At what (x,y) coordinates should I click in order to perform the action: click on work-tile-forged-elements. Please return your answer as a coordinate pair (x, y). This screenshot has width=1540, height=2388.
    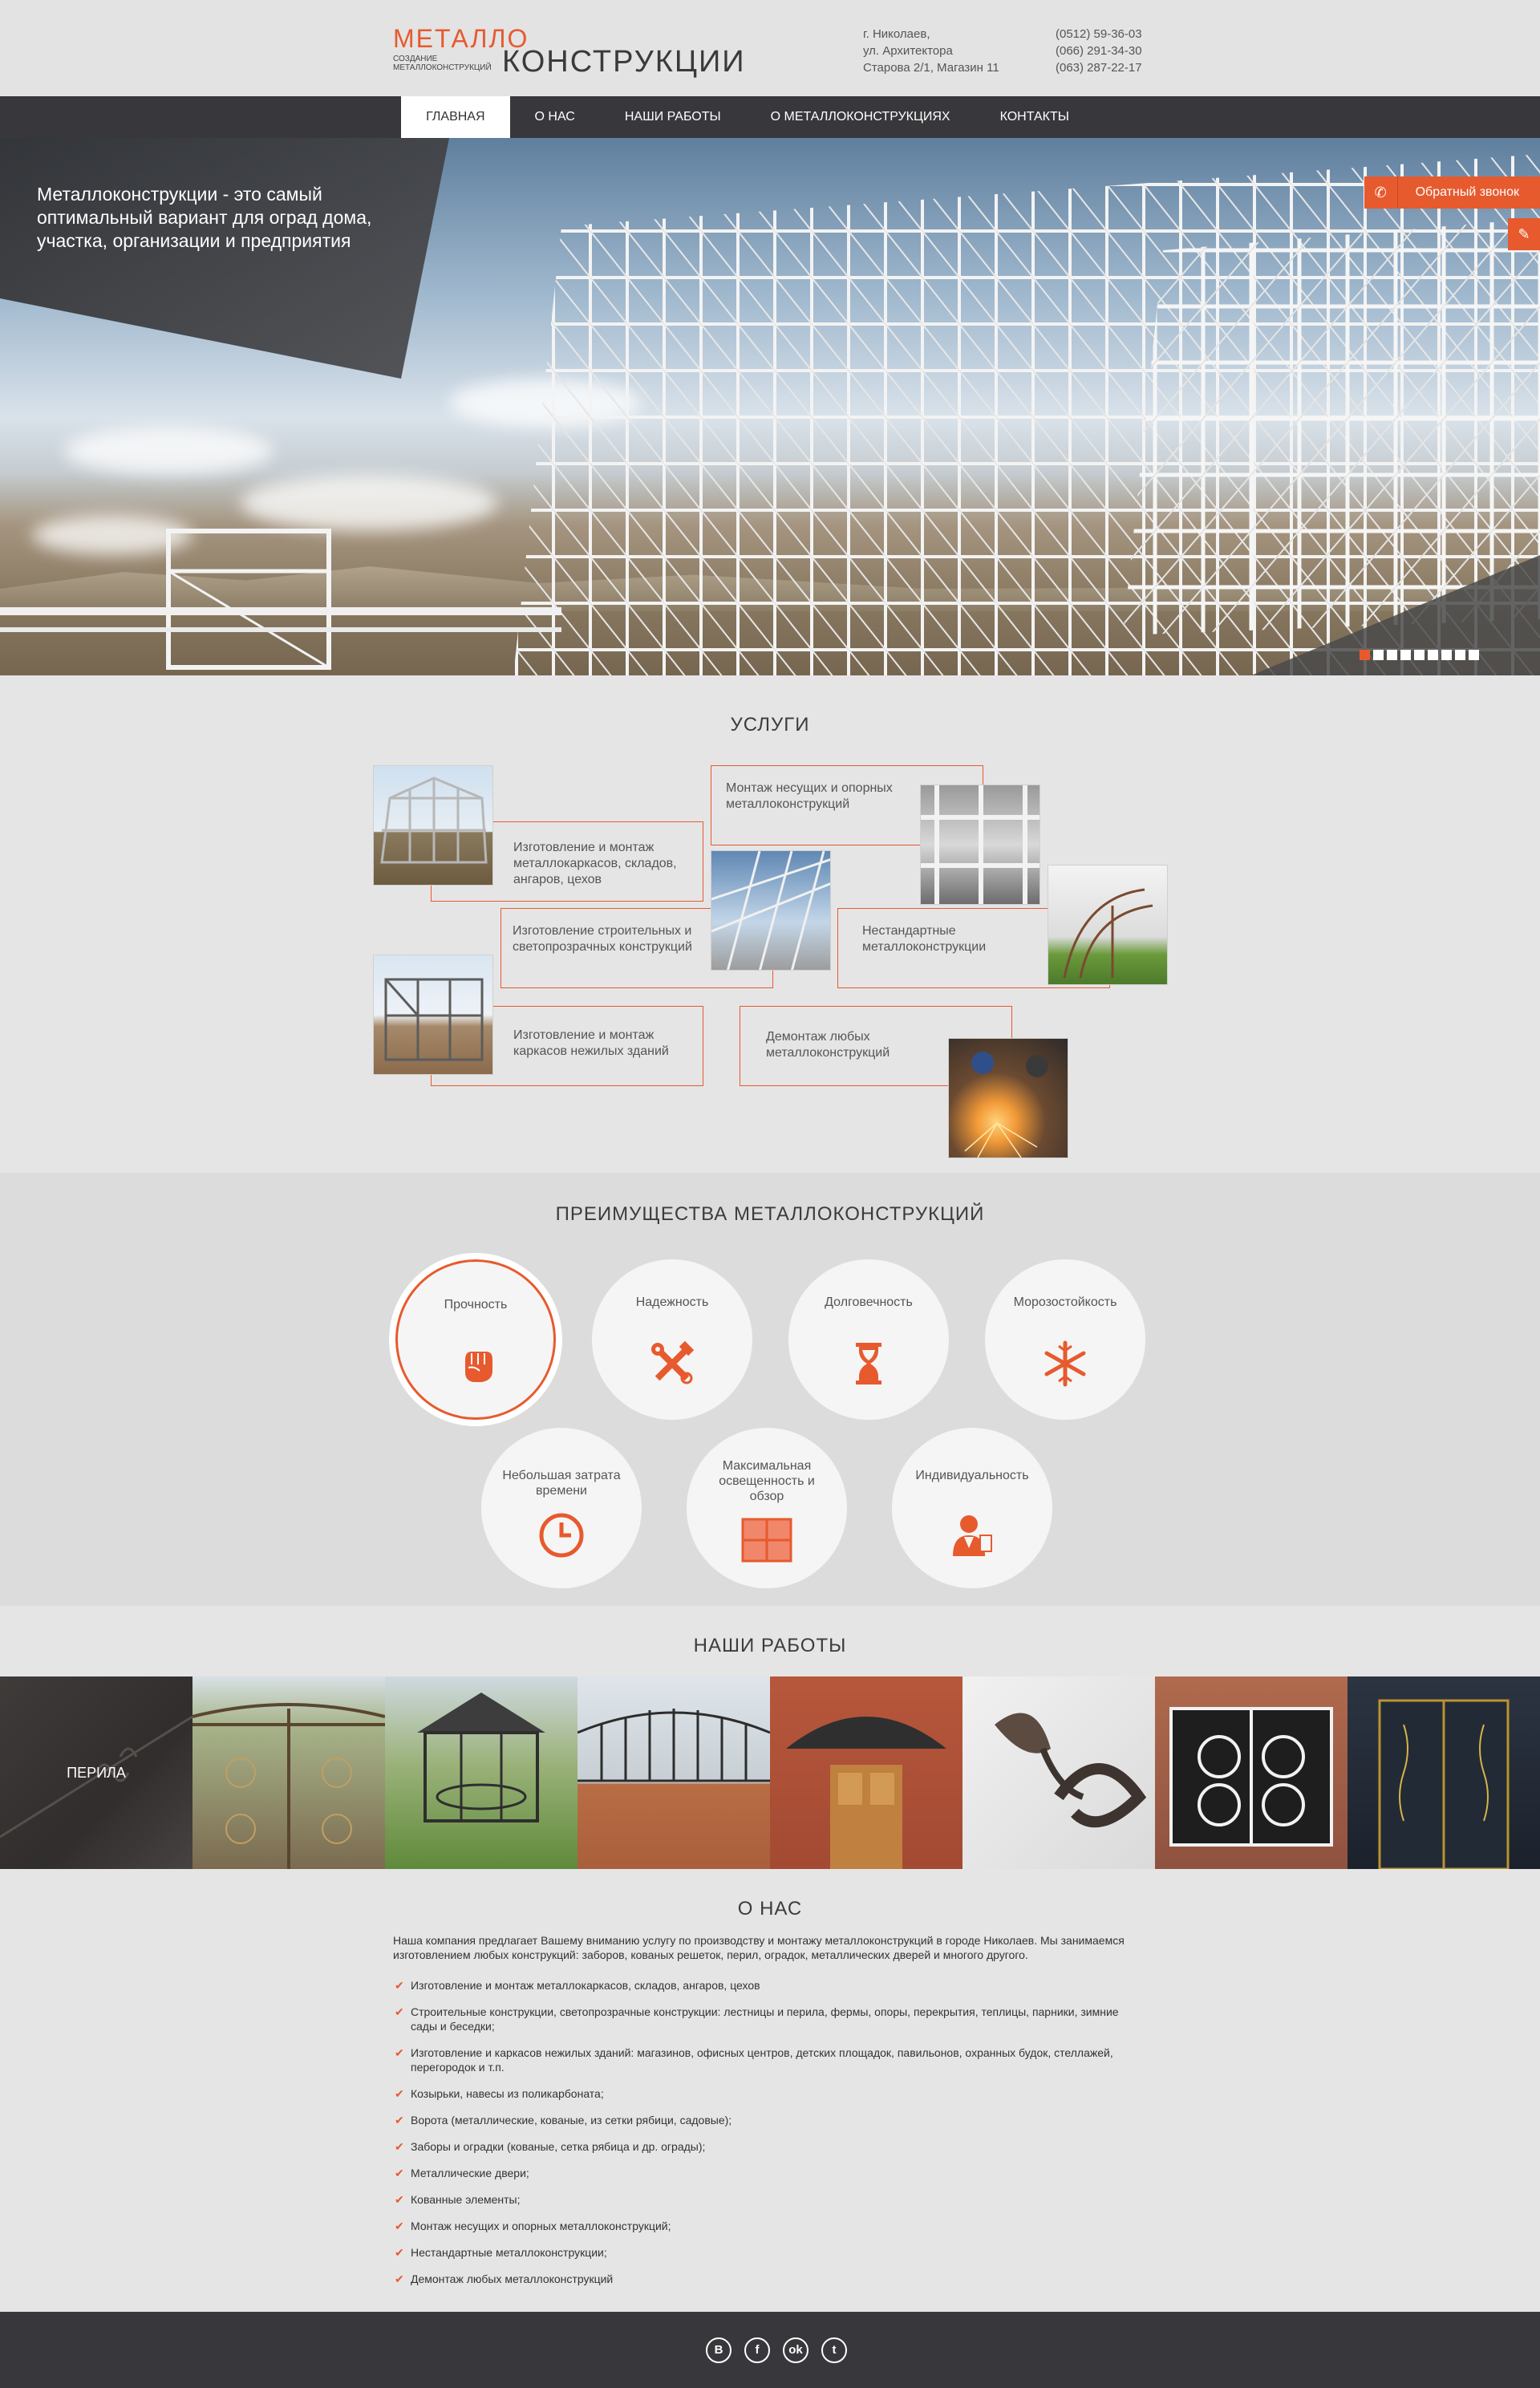
    Looking at the image, I should click on (1058, 1772).